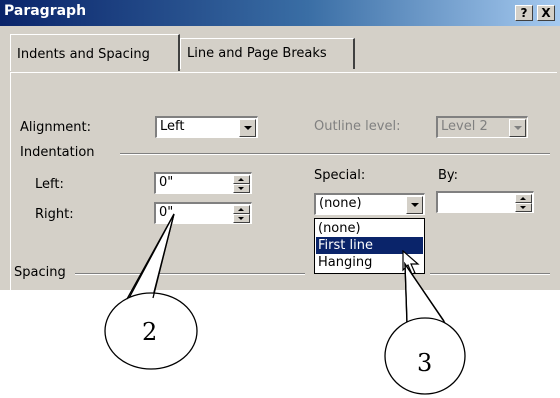 Image resolution: width=560 pixels, height=398 pixels. I want to click on indent-right-spinner: 0", so click(203, 213).